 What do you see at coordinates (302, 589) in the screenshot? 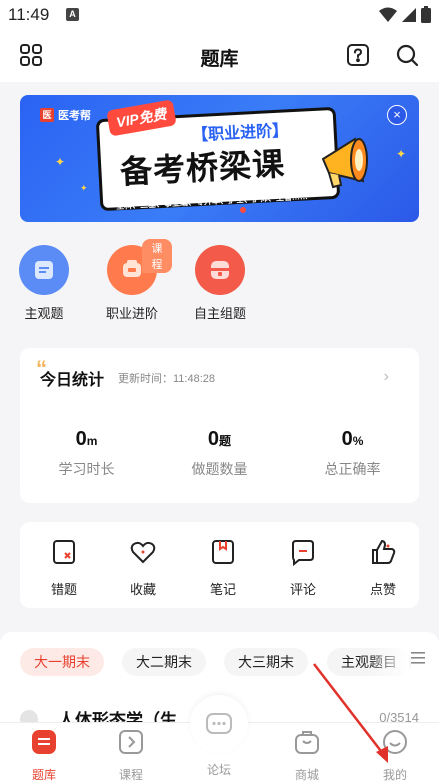
I see `tool-label: 评论` at bounding box center [302, 589].